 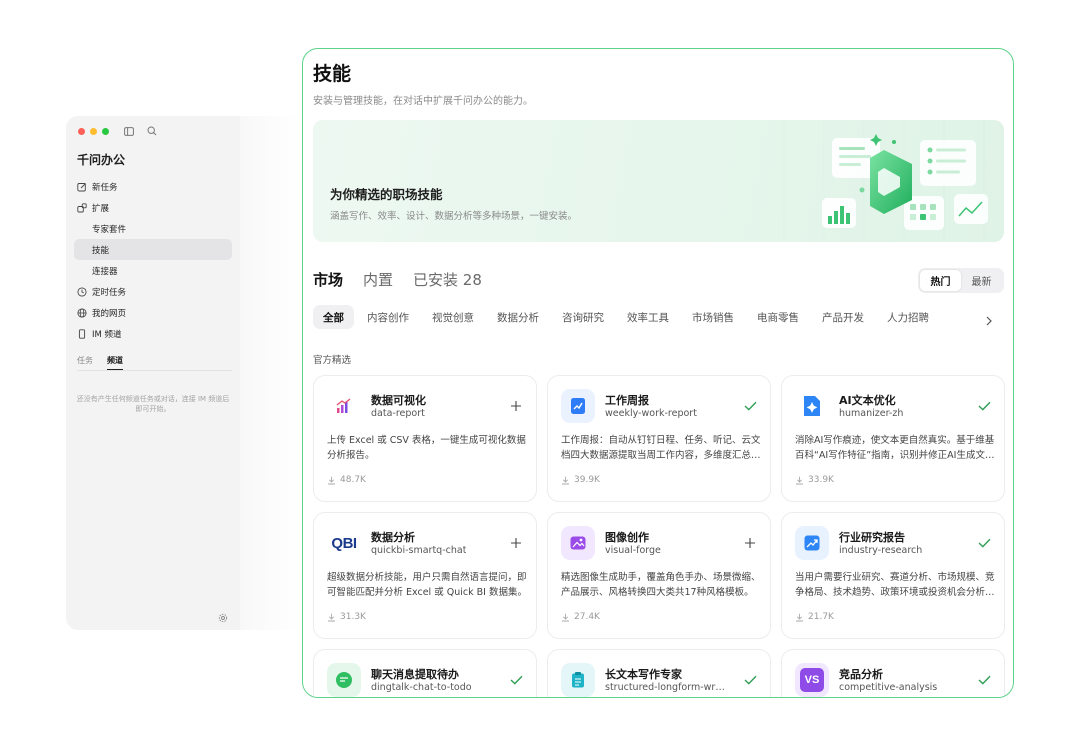 I want to click on sidebar-nav: 新任务 扩展 专家套件 技能 连接器 定时任务 我的网页 IM 频道, so click(x=153, y=260).